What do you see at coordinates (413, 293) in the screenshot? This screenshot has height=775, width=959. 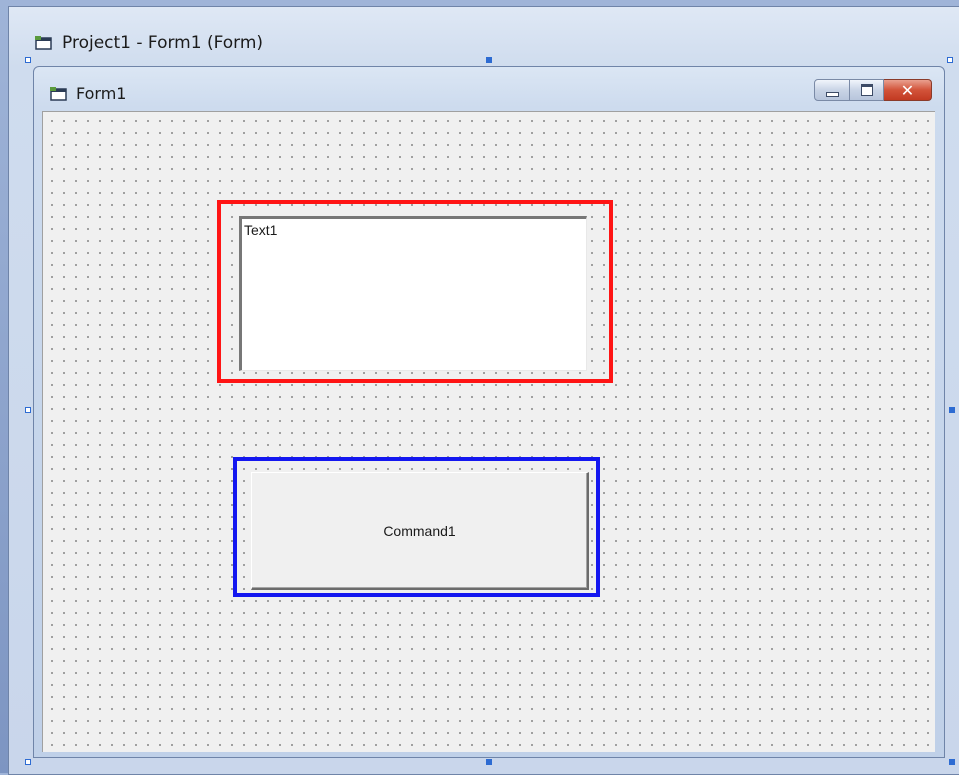 I see `text1-textbox: Text1` at bounding box center [413, 293].